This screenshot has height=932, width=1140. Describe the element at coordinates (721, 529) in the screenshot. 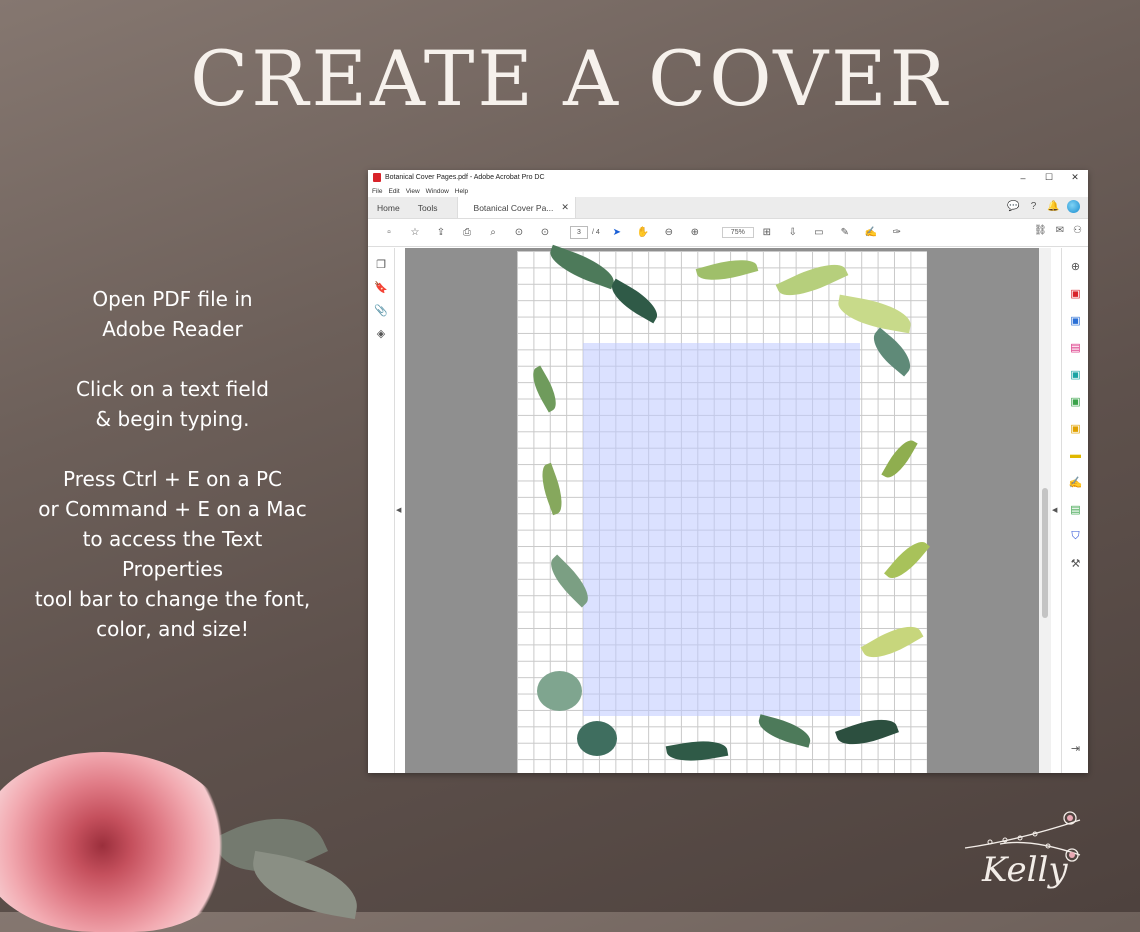

I see `text-field` at that location.